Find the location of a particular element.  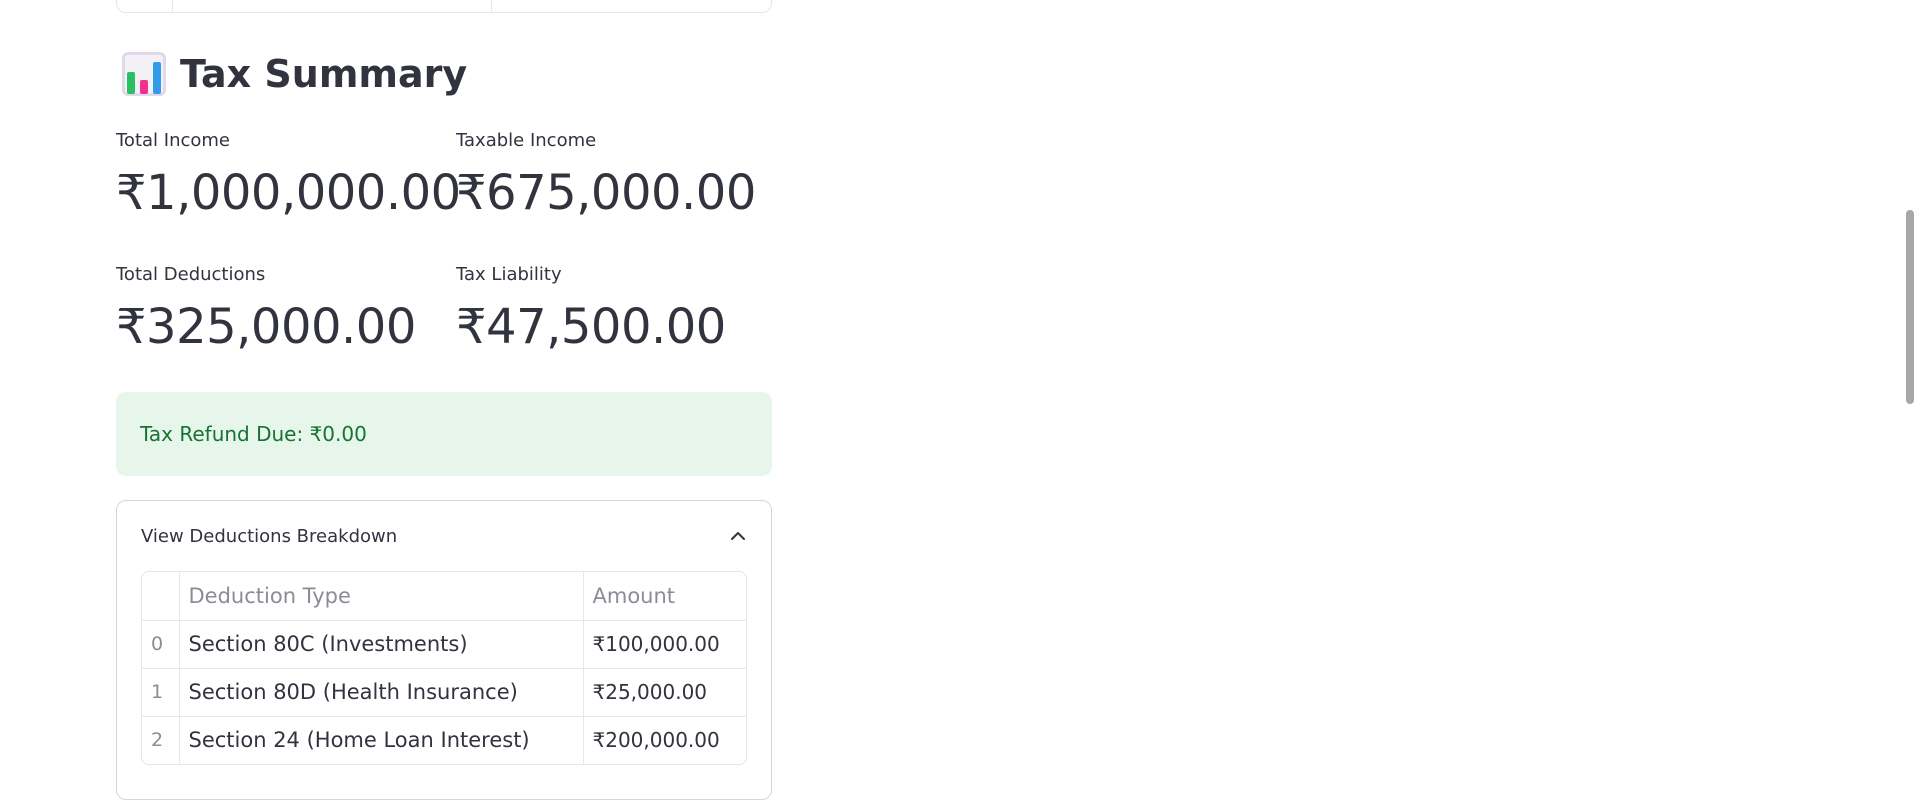

metric-label: Total Deductions is located at coordinates (191, 274).